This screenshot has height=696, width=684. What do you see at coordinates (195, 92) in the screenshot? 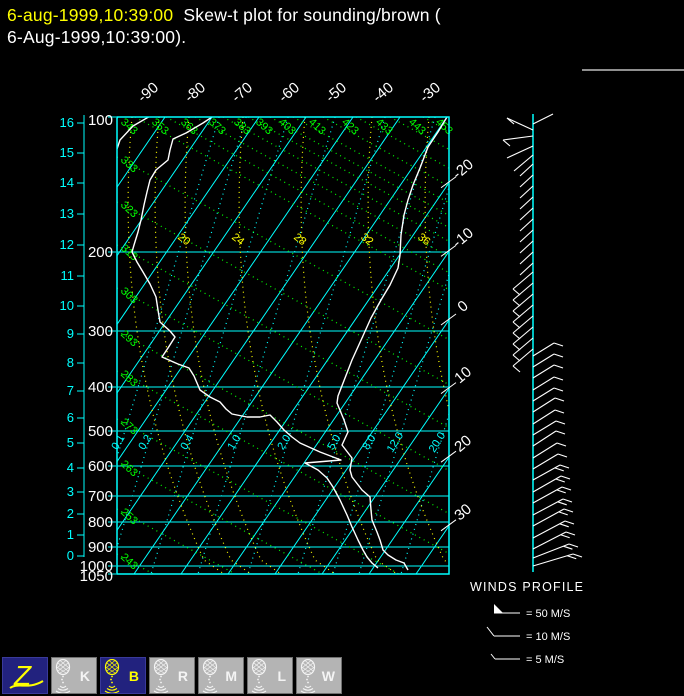
I see `isotherm-top-label: -80` at bounding box center [195, 92].